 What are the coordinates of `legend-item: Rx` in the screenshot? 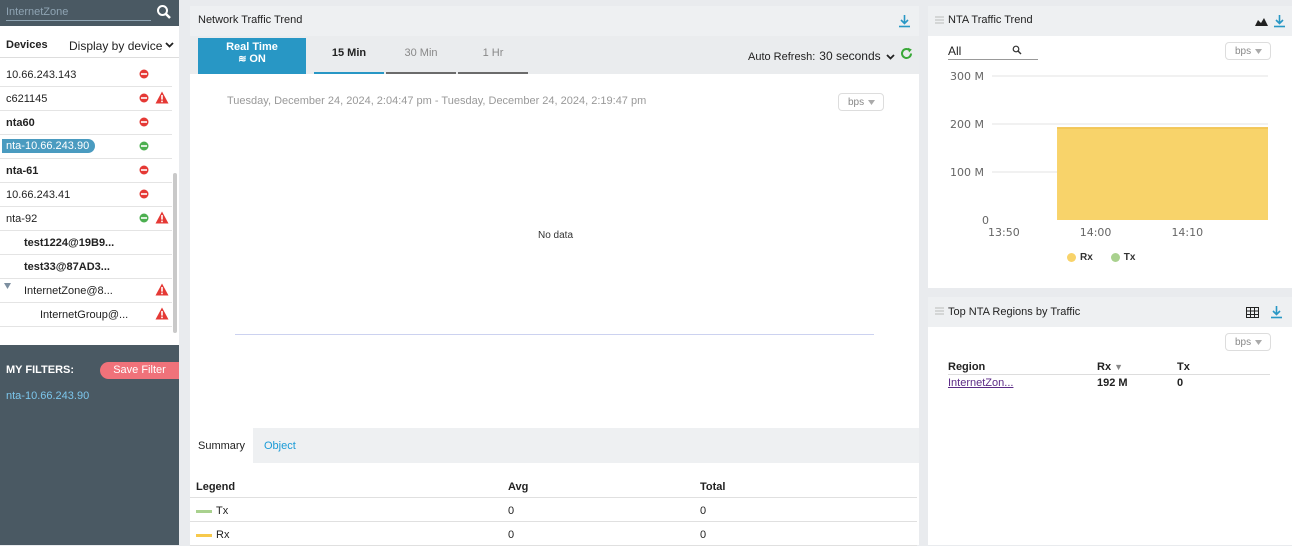 It's located at (1080, 257).